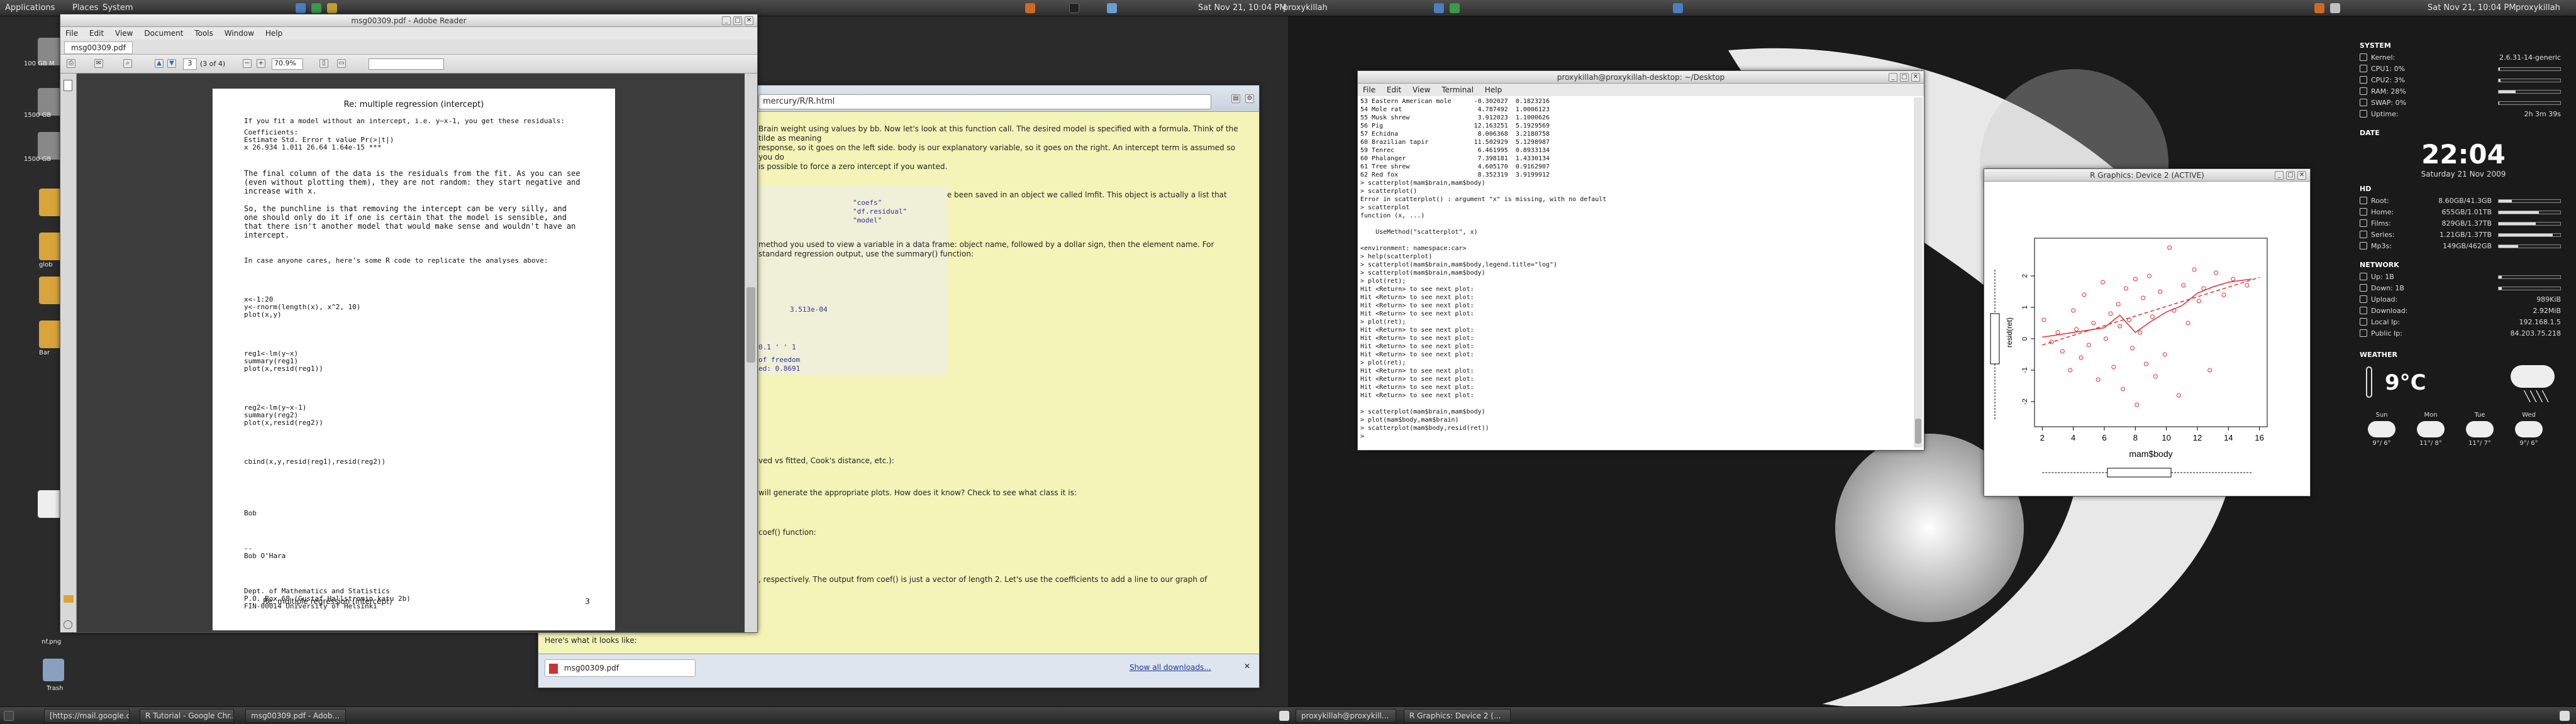 This screenshot has width=2576, height=724. What do you see at coordinates (53, 670) in the screenshot?
I see `trash-icon` at bounding box center [53, 670].